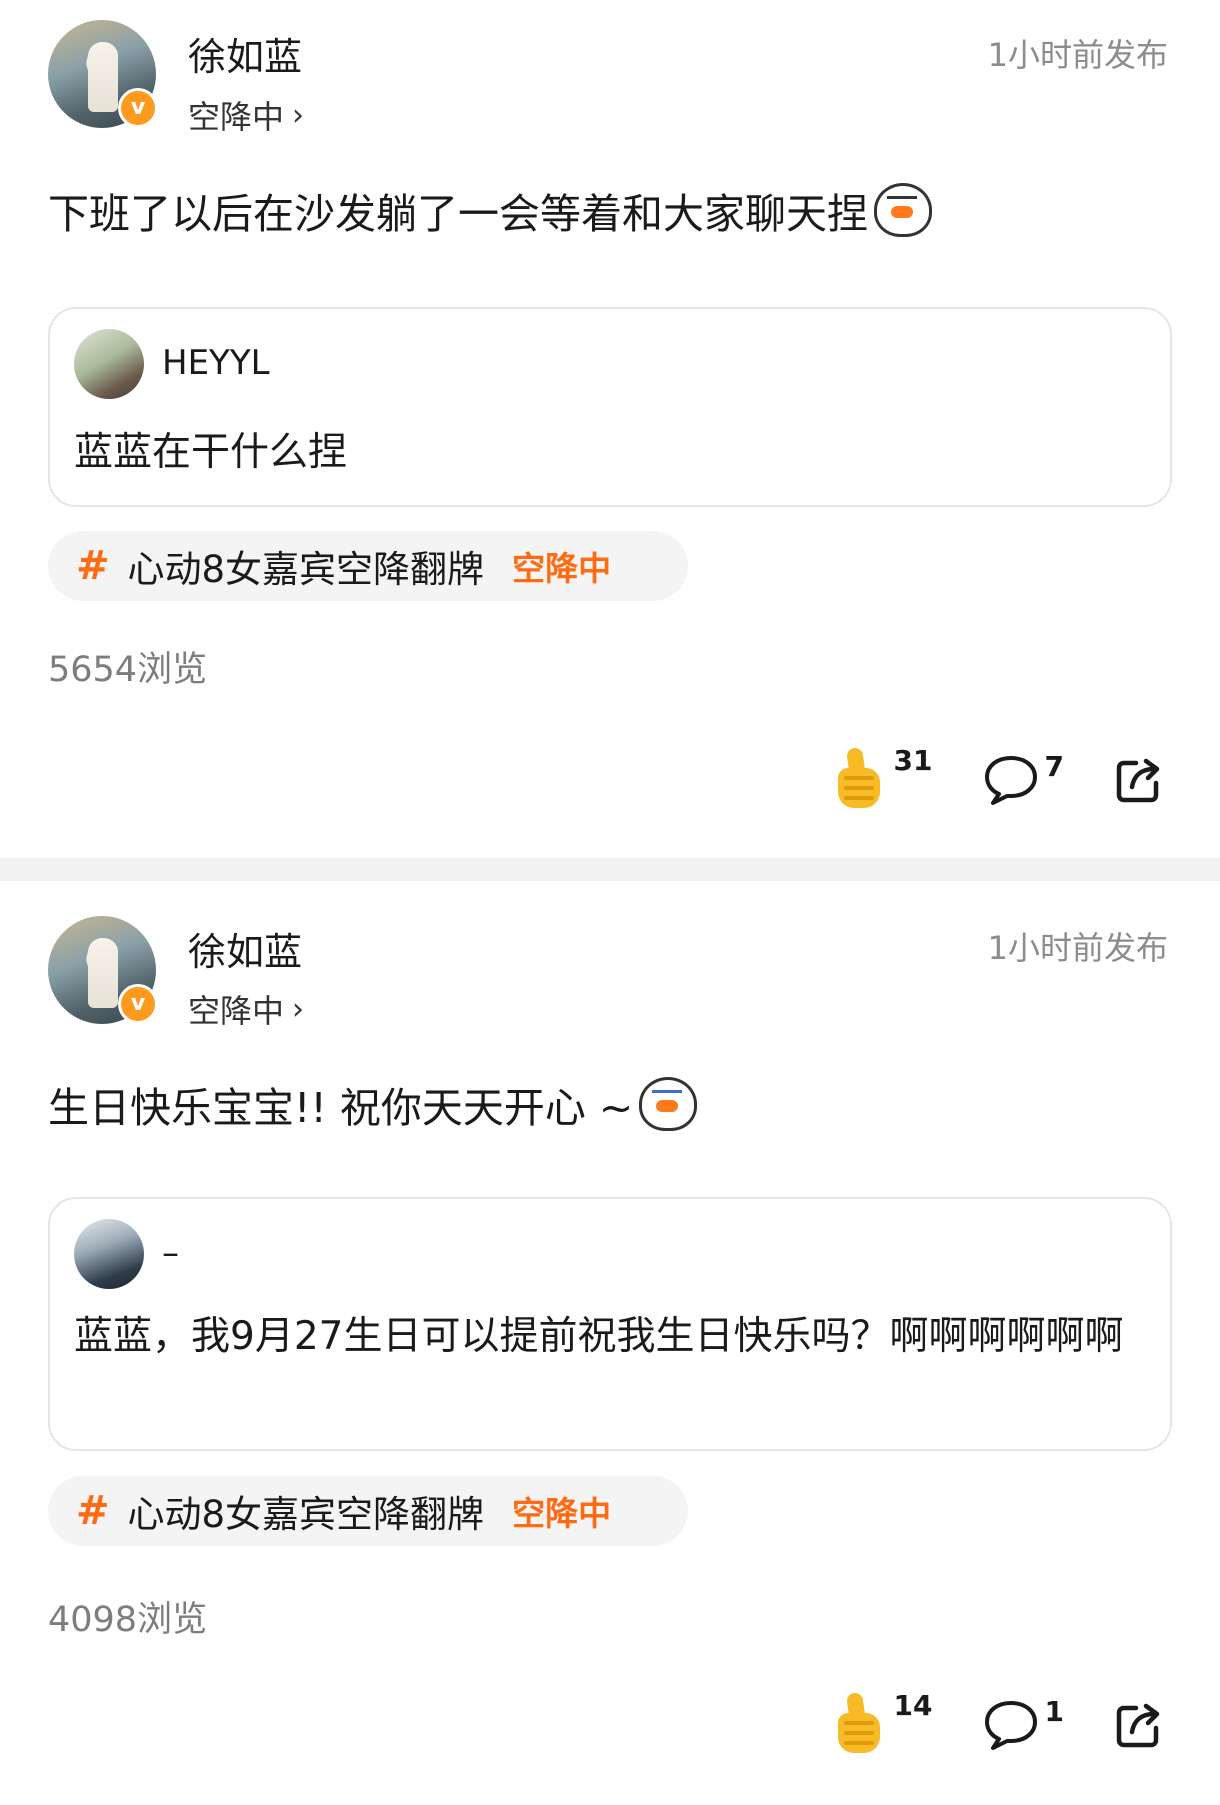 The width and height of the screenshot is (1220, 1805). What do you see at coordinates (599, 1336) in the screenshot?
I see `commenter-text: 蓝蓝，我9月27生日可以提前祝我生日快乐吗？啊啊啊啊啊啊` at bounding box center [599, 1336].